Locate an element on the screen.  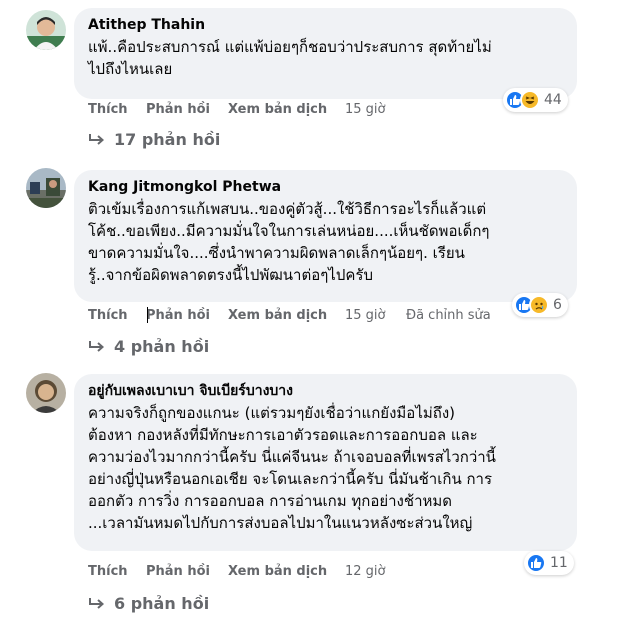
reaction-summary: 11 is located at coordinates (549, 563).